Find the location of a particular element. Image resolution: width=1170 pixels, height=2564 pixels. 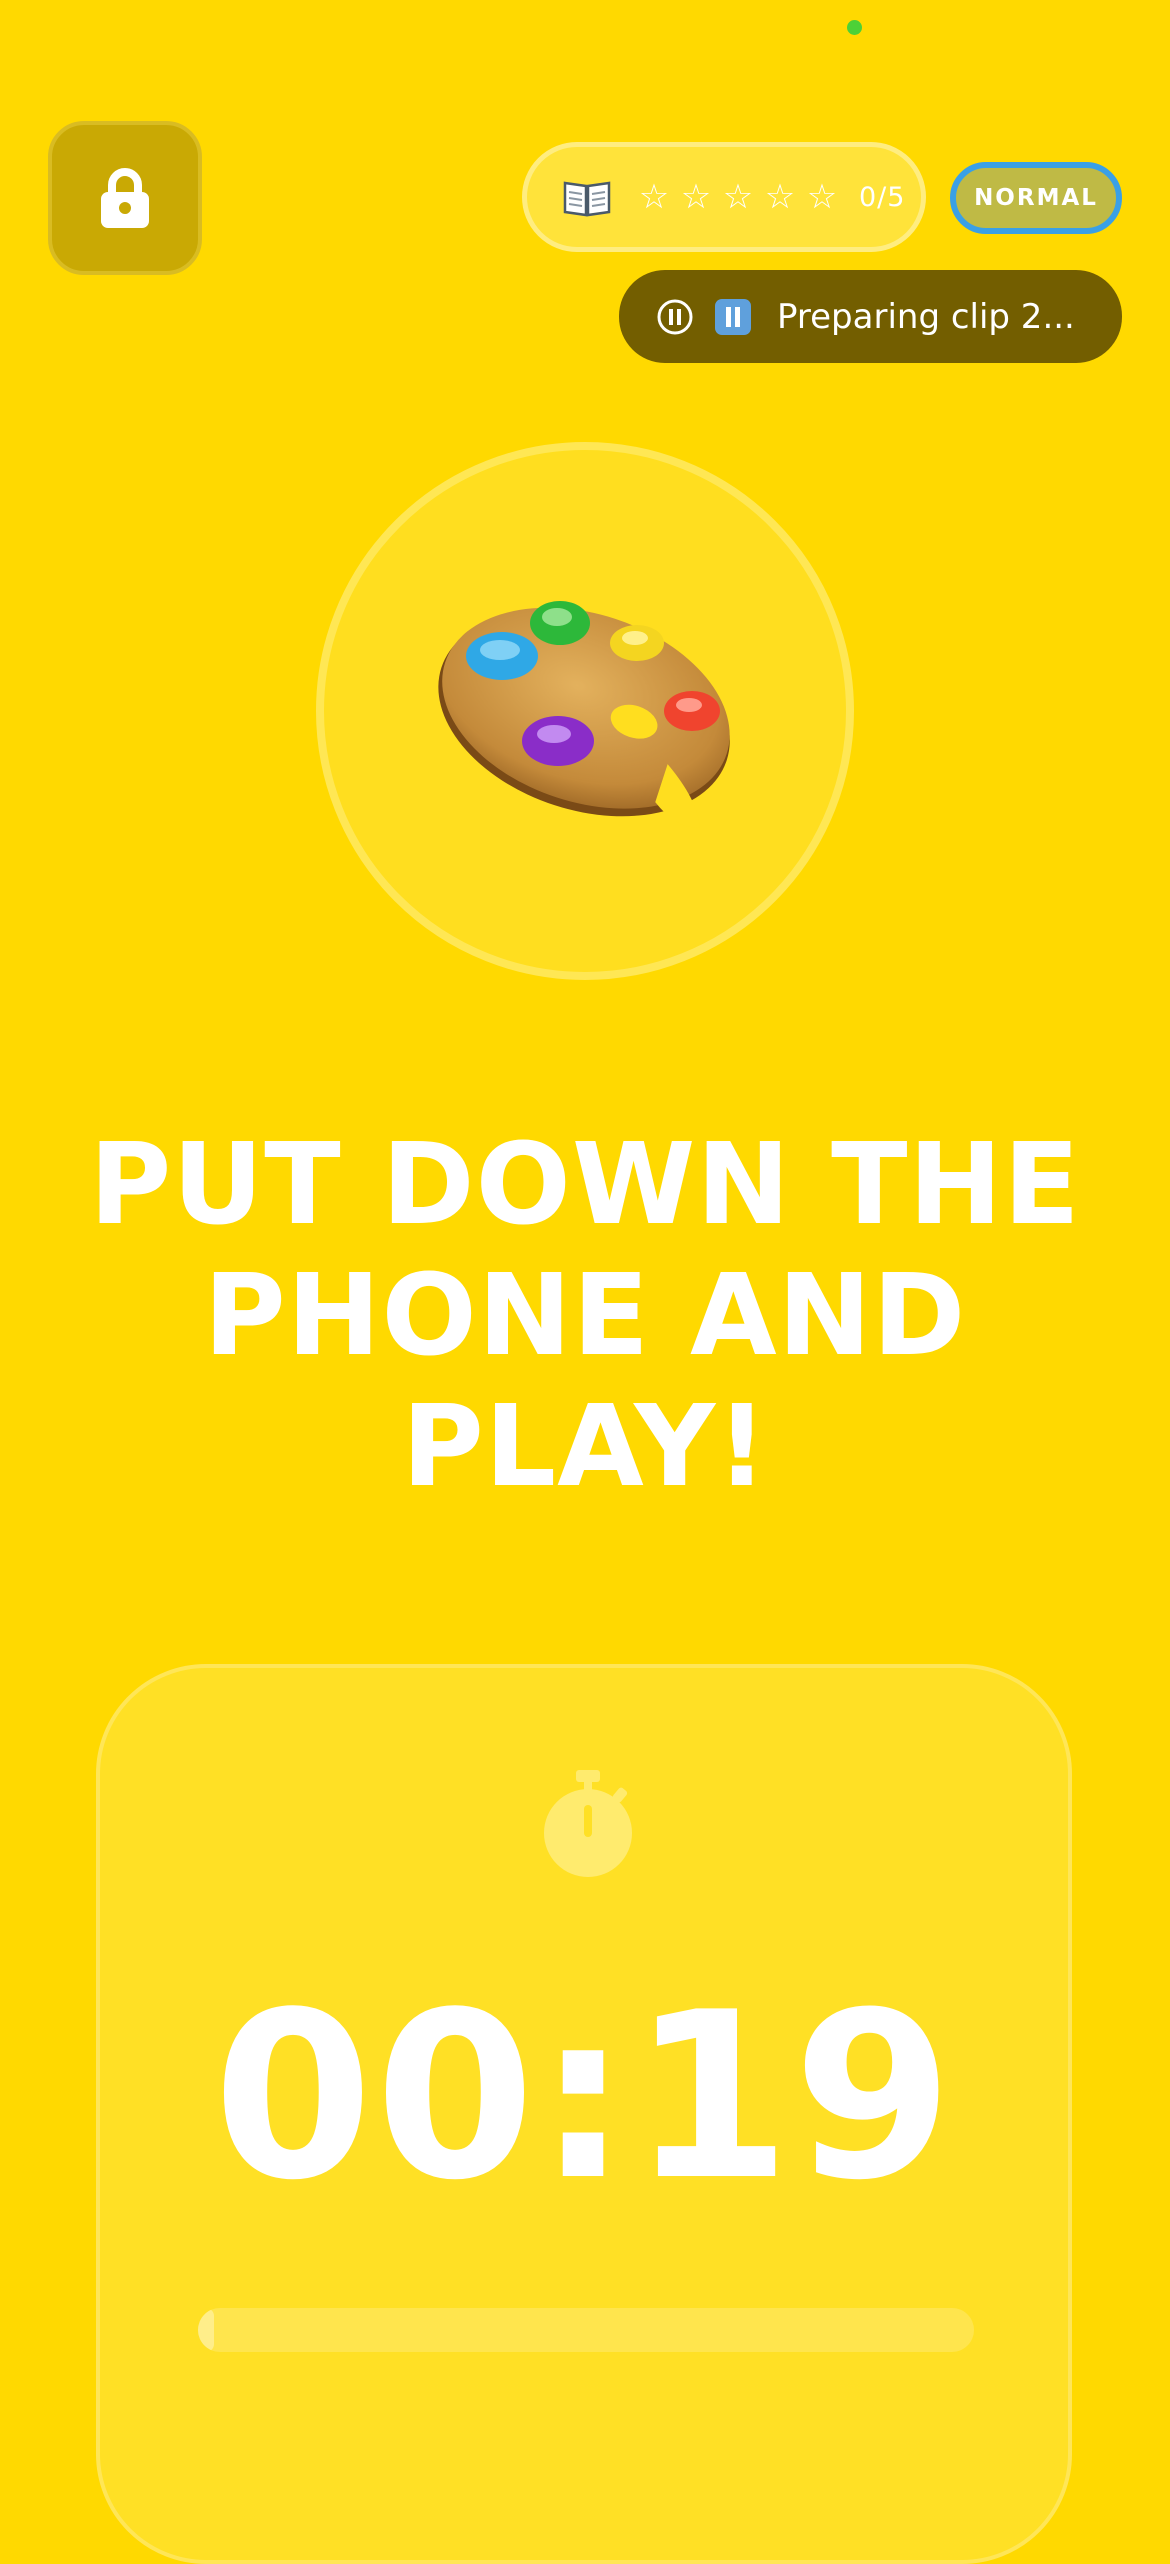

book-icon is located at coordinates (587, 199).